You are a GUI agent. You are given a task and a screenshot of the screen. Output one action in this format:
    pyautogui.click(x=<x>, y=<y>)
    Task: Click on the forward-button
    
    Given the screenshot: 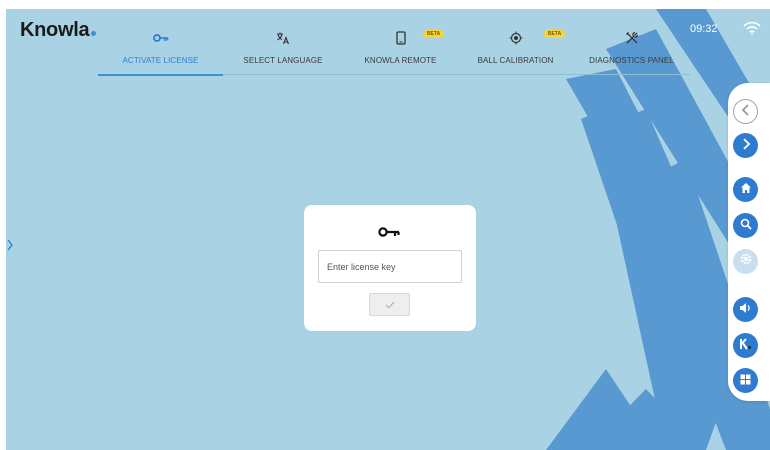 What is the action you would take?
    pyautogui.click(x=745, y=145)
    